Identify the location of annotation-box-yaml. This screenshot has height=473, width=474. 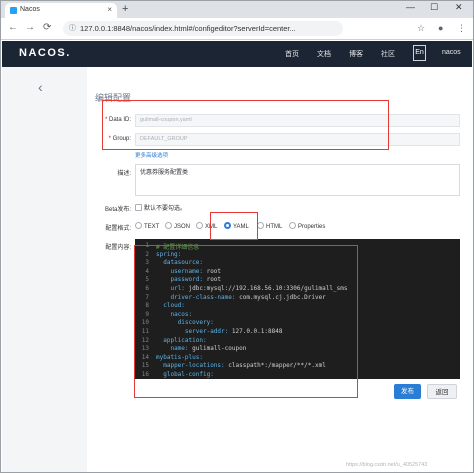
(234, 226).